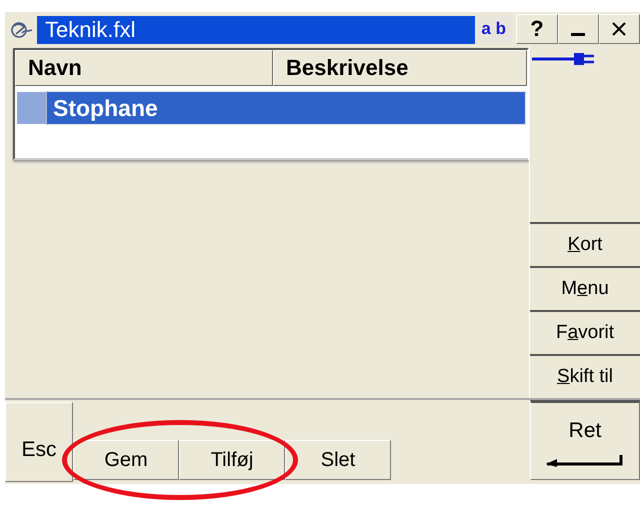  Describe the element at coordinates (578, 34) in the screenshot. I see `minimize-icon` at that location.